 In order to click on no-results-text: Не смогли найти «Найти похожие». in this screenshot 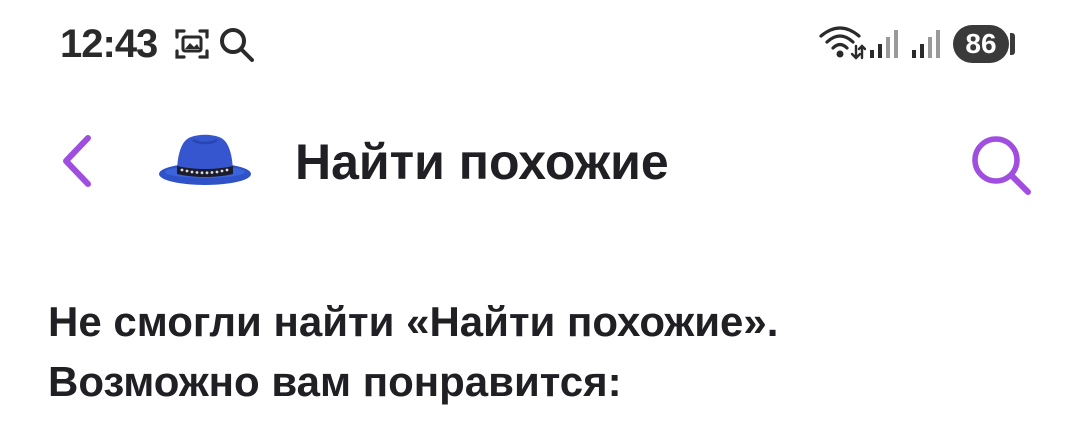, I will do `click(413, 321)`.